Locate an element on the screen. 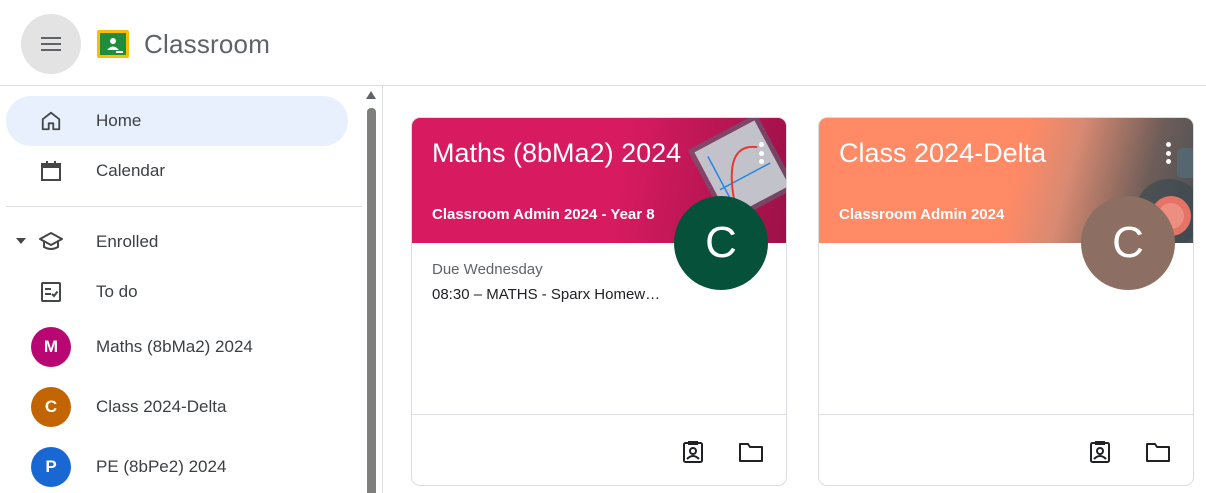  home-icon is located at coordinates (51, 121).